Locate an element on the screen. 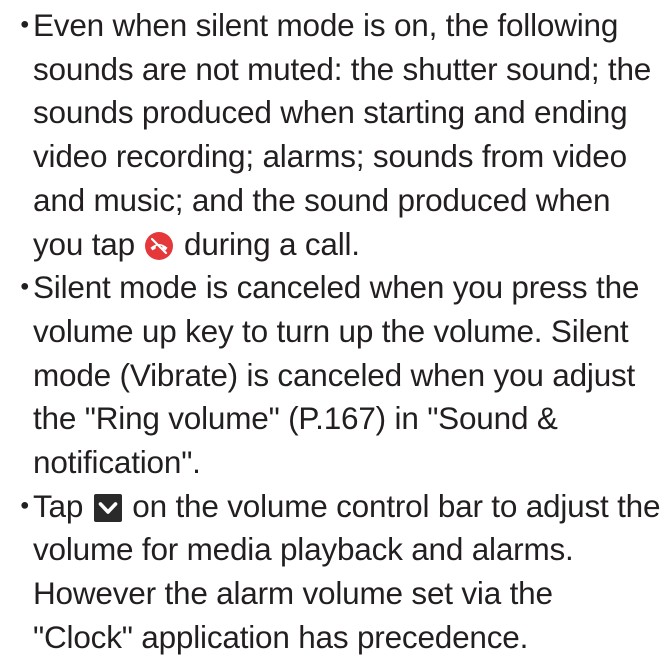  chevron-down-icon is located at coordinates (107, 506).